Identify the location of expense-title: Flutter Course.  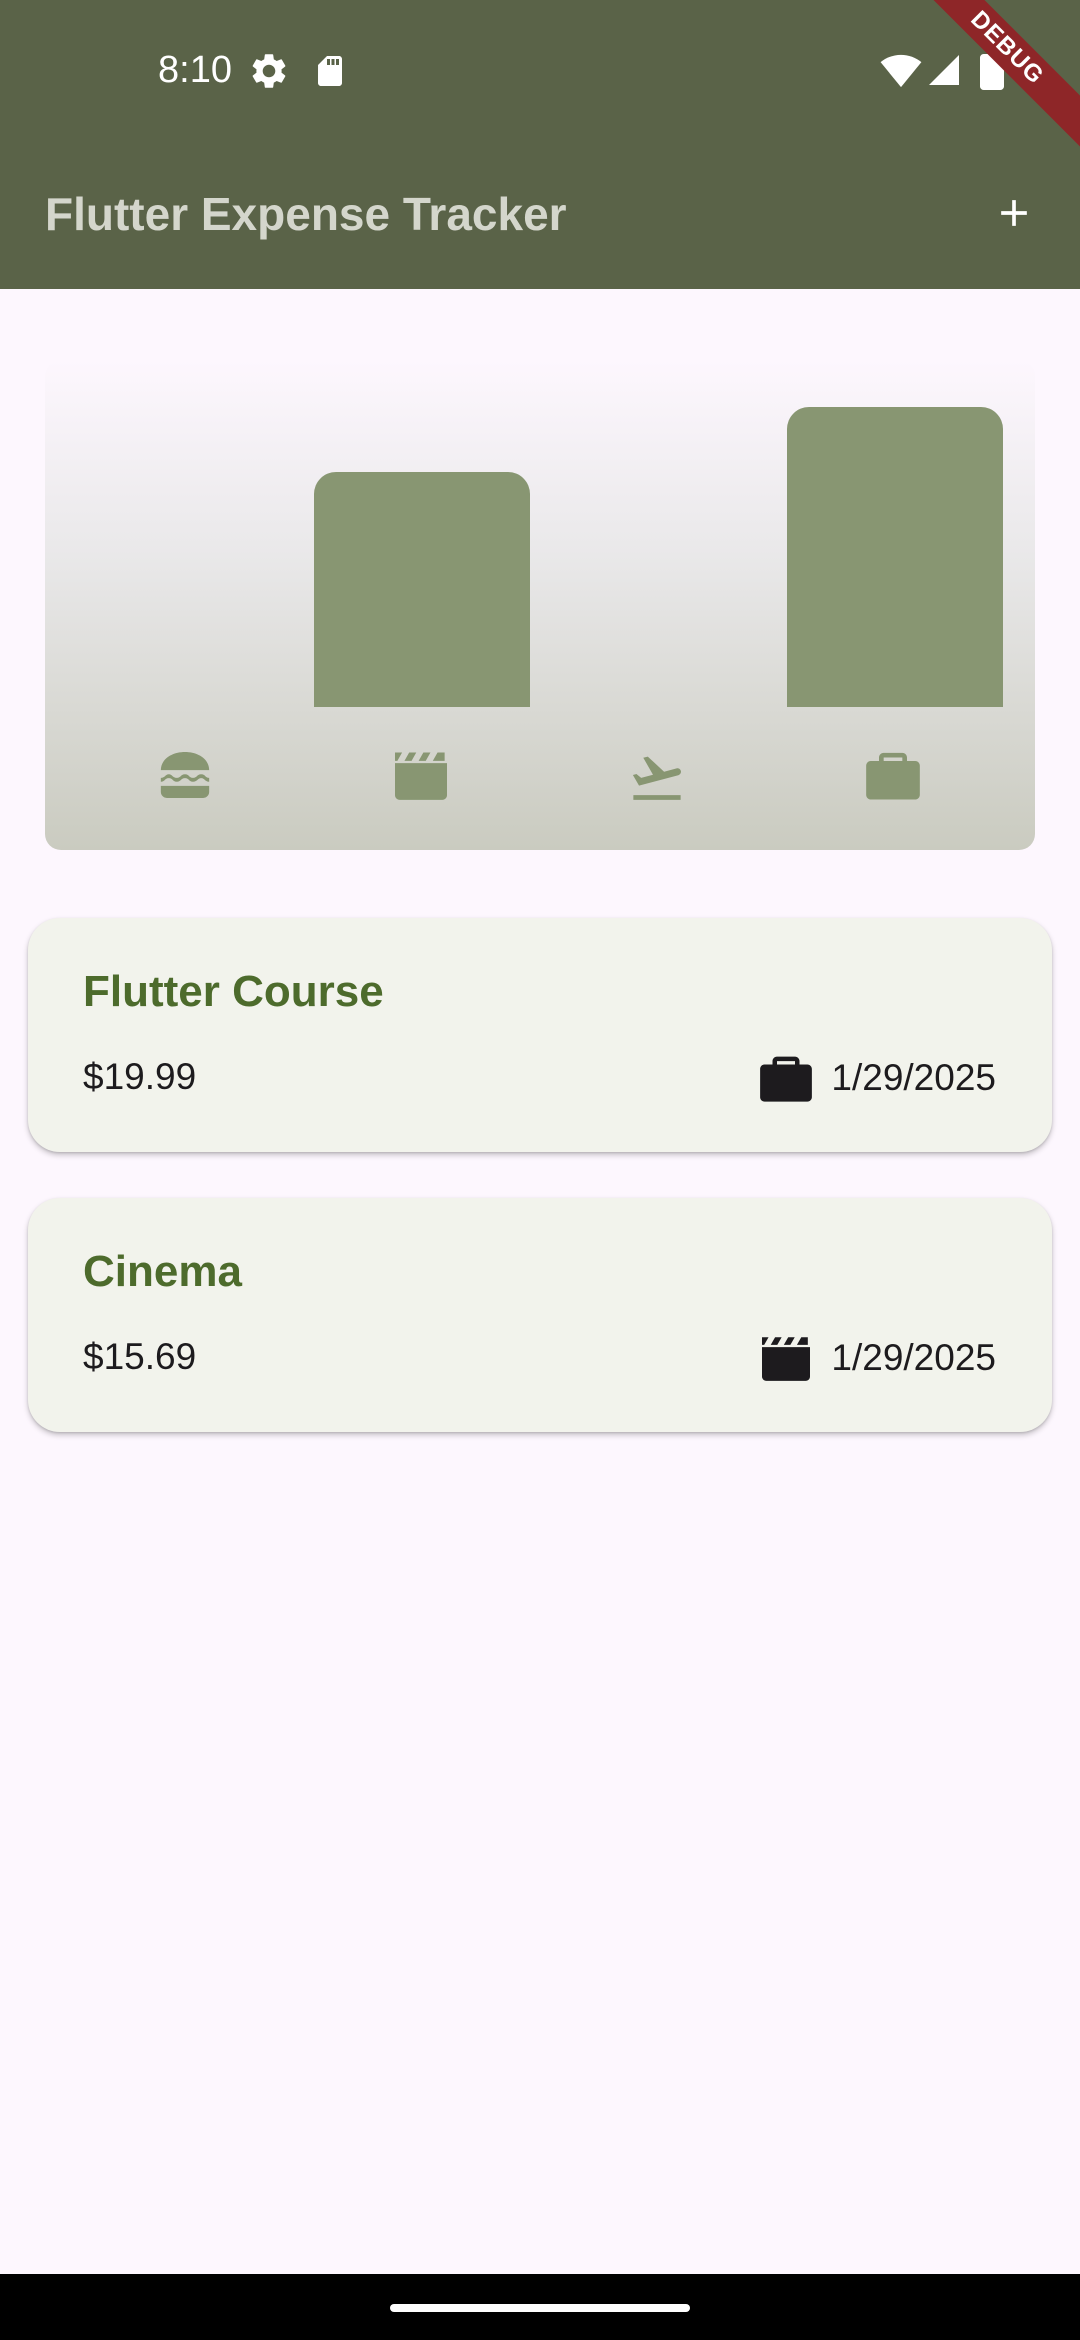
(233, 991).